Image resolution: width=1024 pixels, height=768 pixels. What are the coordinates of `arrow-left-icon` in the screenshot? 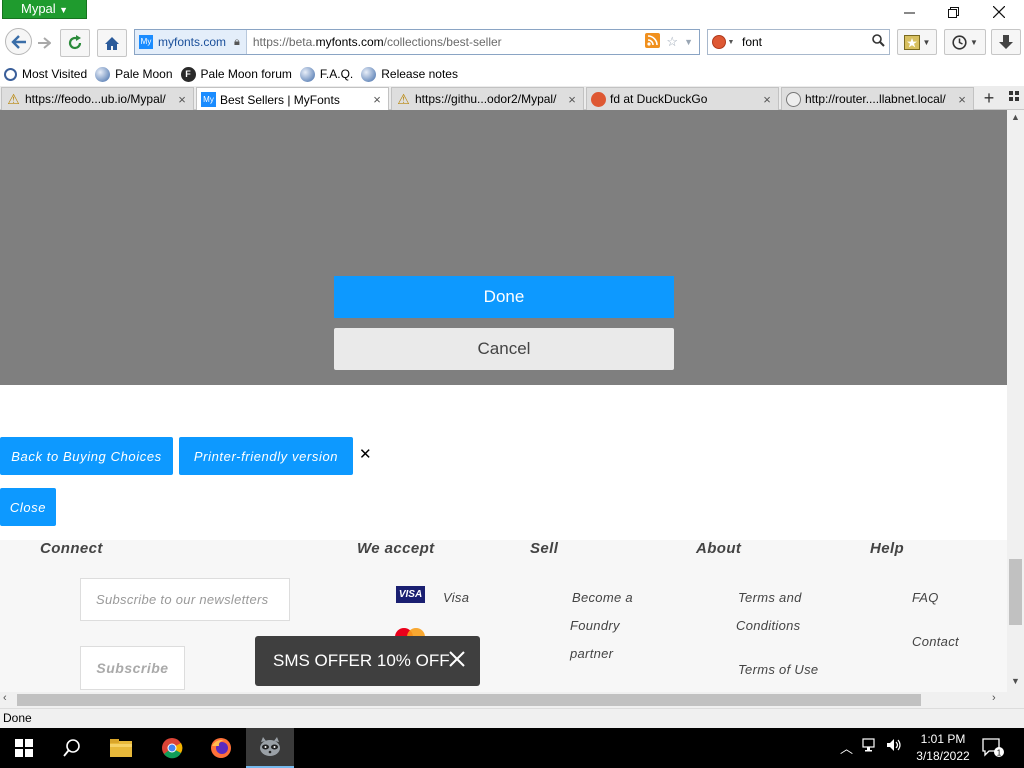 It's located at (18, 41).